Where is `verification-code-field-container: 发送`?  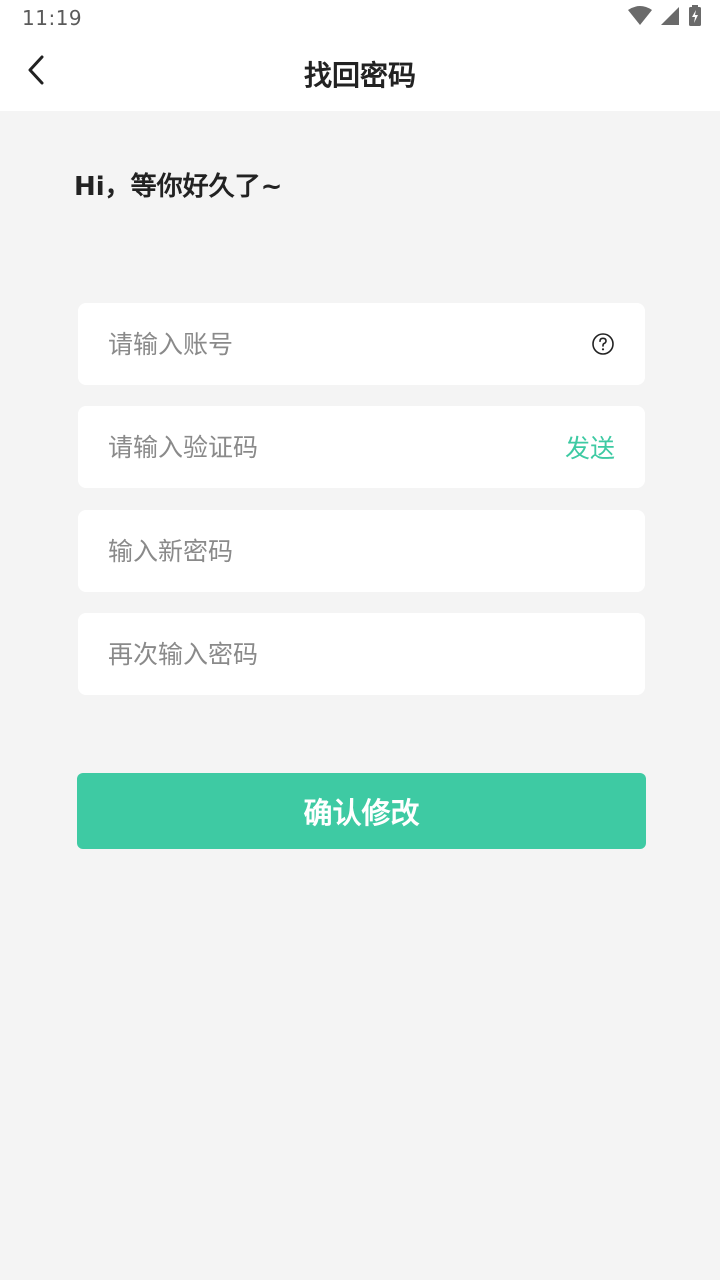 verification-code-field-container: 发送 is located at coordinates (361, 447).